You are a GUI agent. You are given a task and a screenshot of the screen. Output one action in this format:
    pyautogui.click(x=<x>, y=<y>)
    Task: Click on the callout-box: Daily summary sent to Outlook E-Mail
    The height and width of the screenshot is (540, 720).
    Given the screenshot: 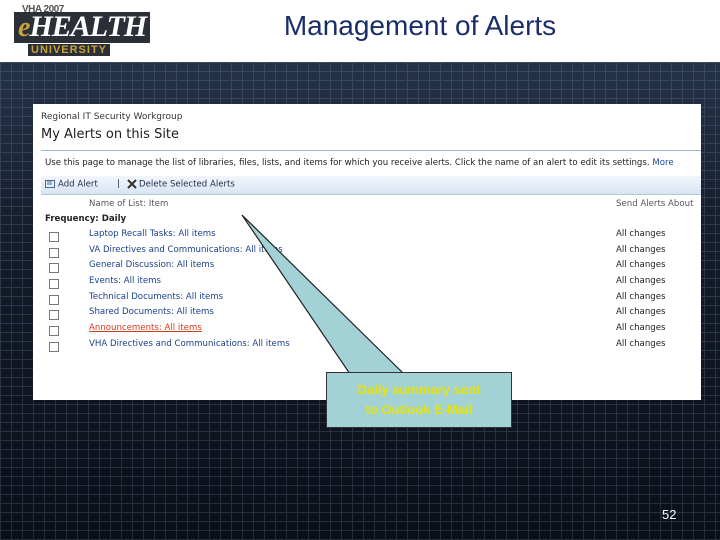 What is the action you would take?
    pyautogui.click(x=419, y=400)
    